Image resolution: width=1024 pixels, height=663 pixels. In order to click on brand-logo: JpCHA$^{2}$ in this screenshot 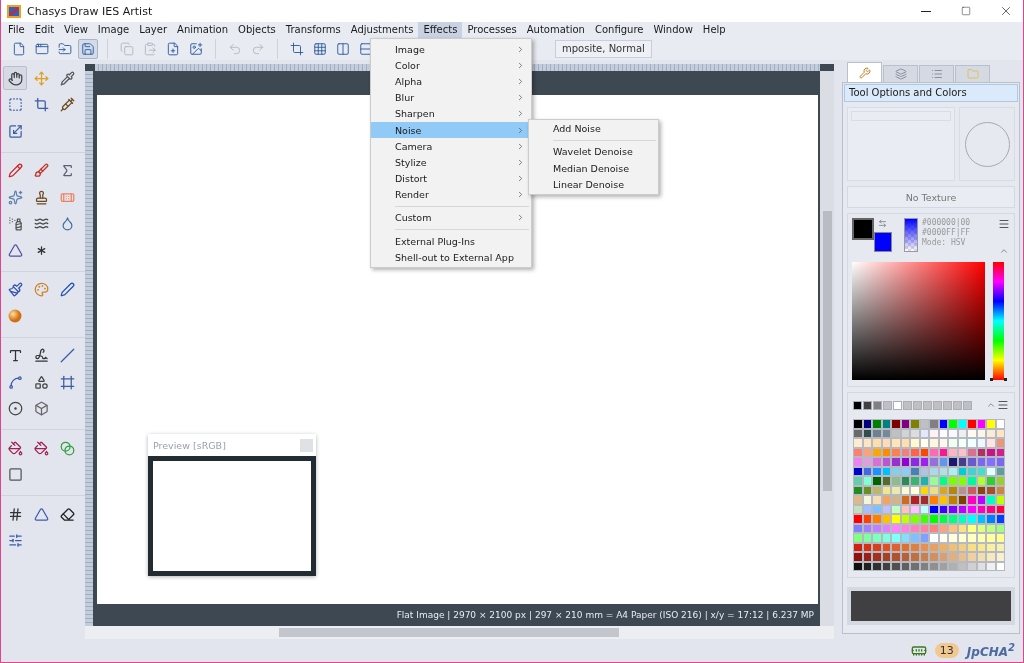, I will do `click(990, 650)`.